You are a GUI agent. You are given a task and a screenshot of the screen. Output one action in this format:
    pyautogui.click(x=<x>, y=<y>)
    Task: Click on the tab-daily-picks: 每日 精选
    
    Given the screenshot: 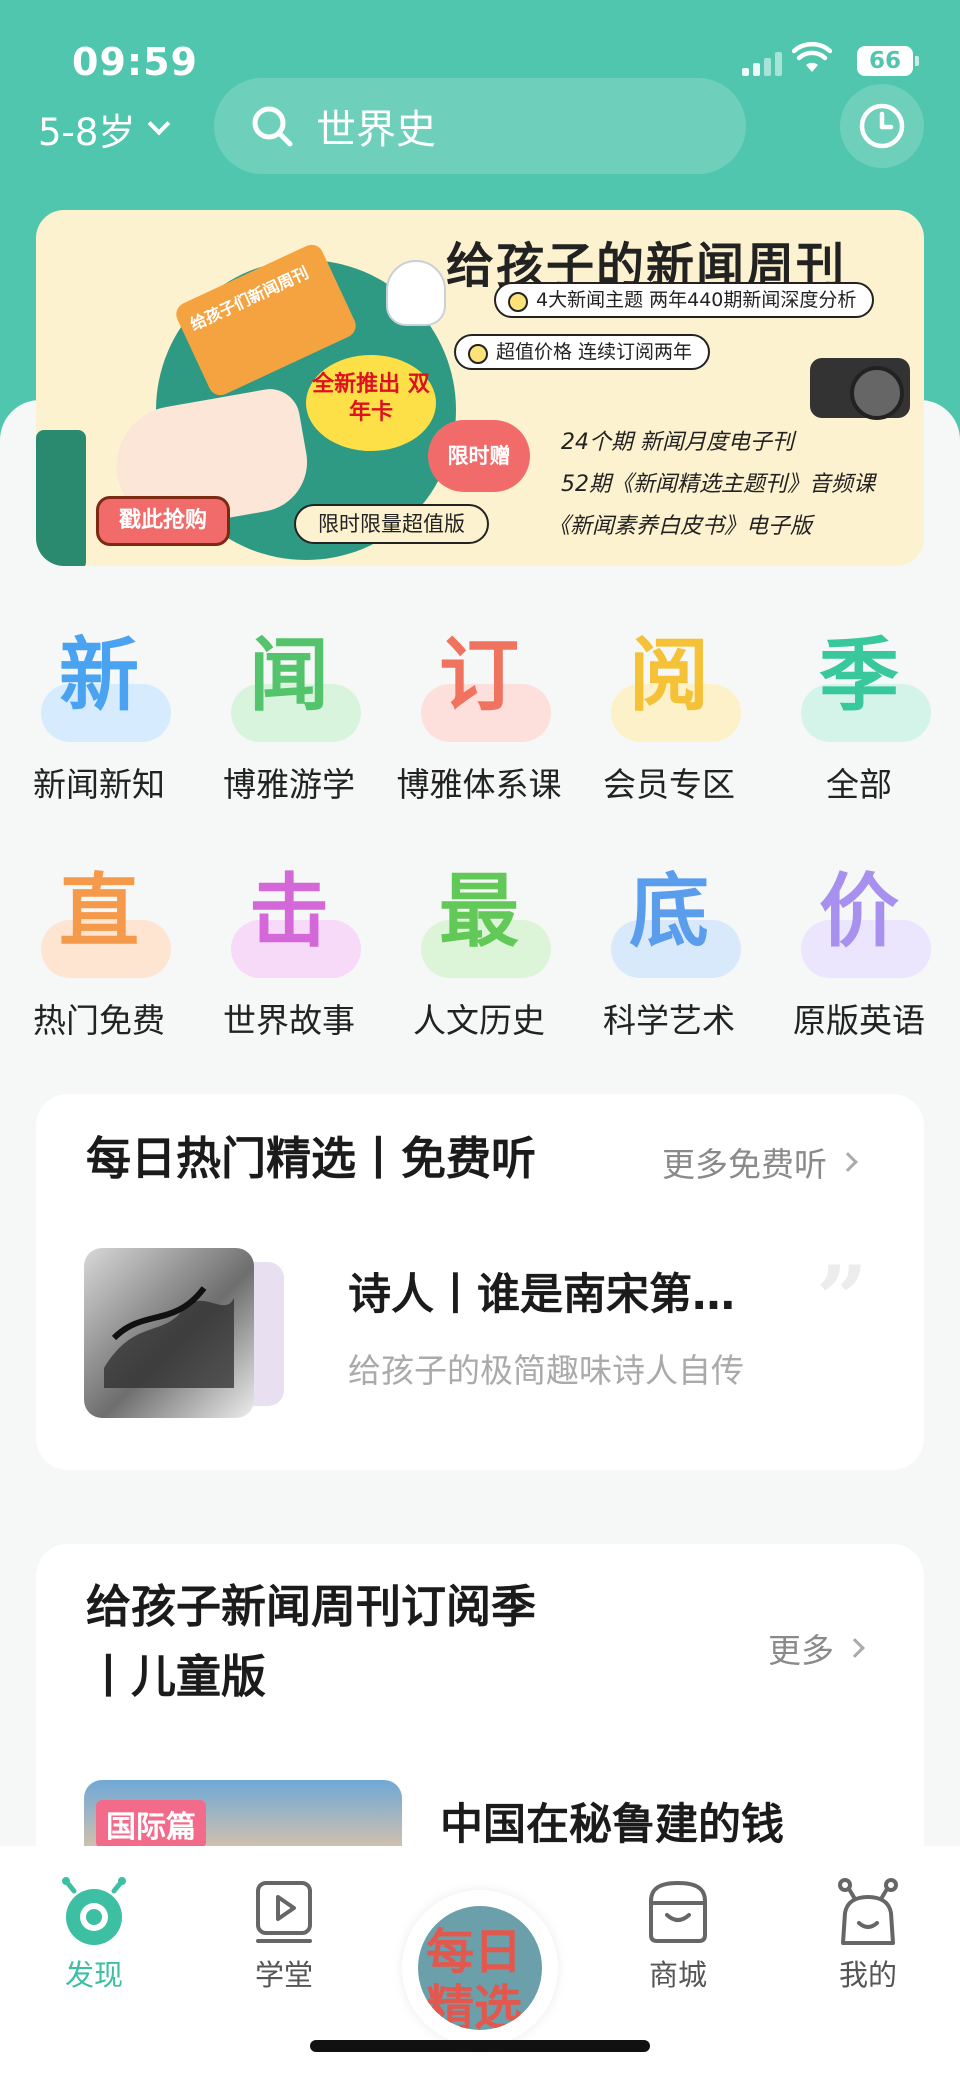 What is the action you would take?
    pyautogui.click(x=480, y=1968)
    